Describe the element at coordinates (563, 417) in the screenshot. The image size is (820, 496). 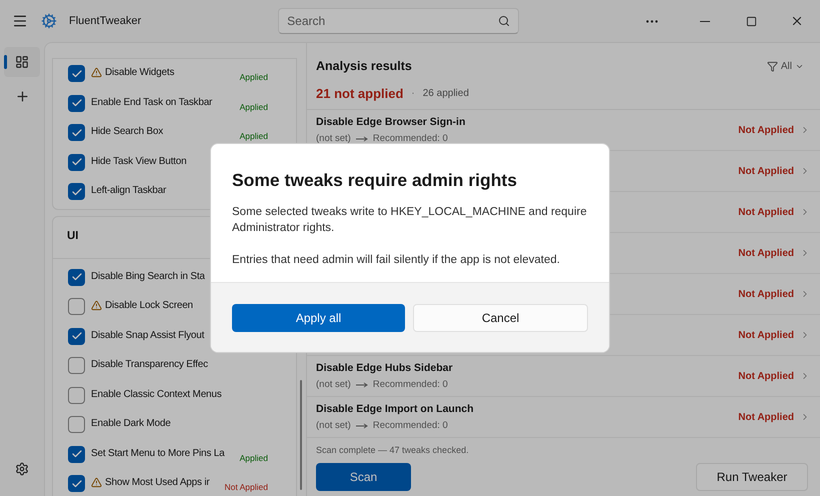
I see `result-row: Disable Edge Import on Launch (not set) Recommended: 0 Not Applied` at that location.